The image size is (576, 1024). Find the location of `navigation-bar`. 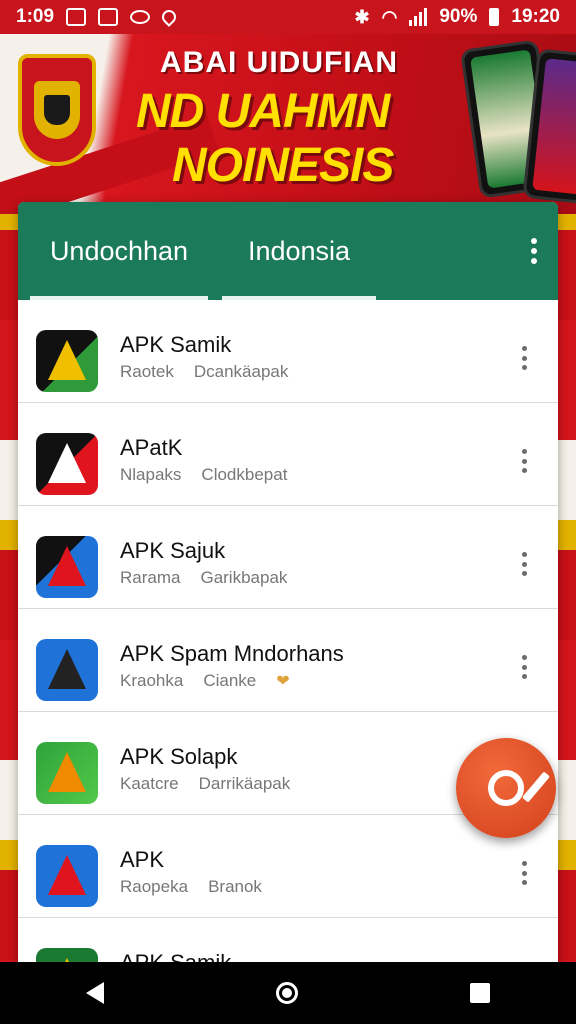

navigation-bar is located at coordinates (288, 993).